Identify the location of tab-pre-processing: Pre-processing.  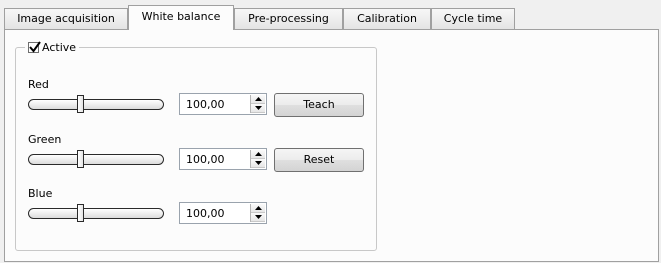
(288, 18).